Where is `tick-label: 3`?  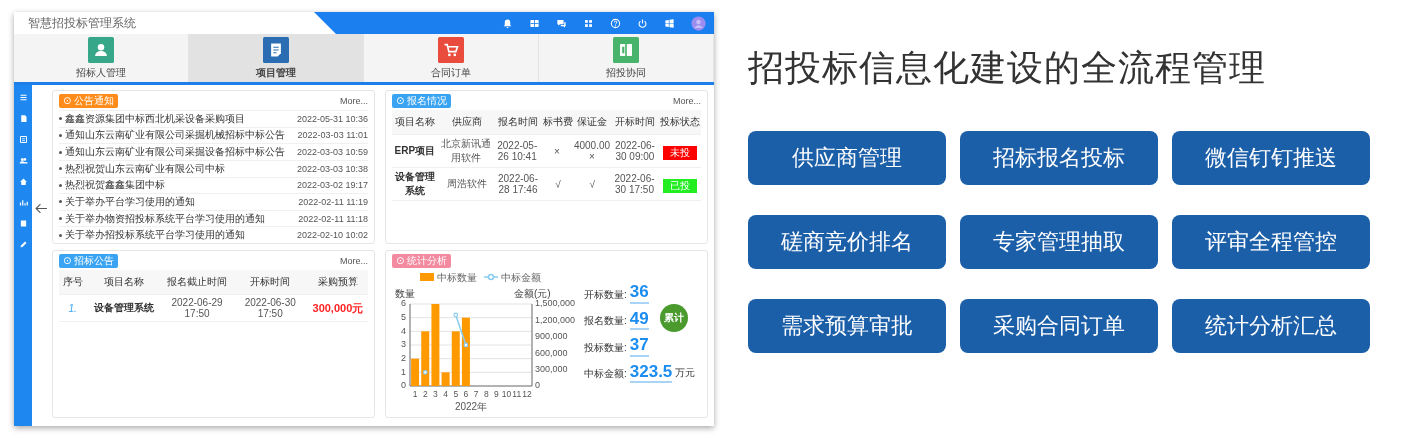 tick-label: 3 is located at coordinates (435, 394).